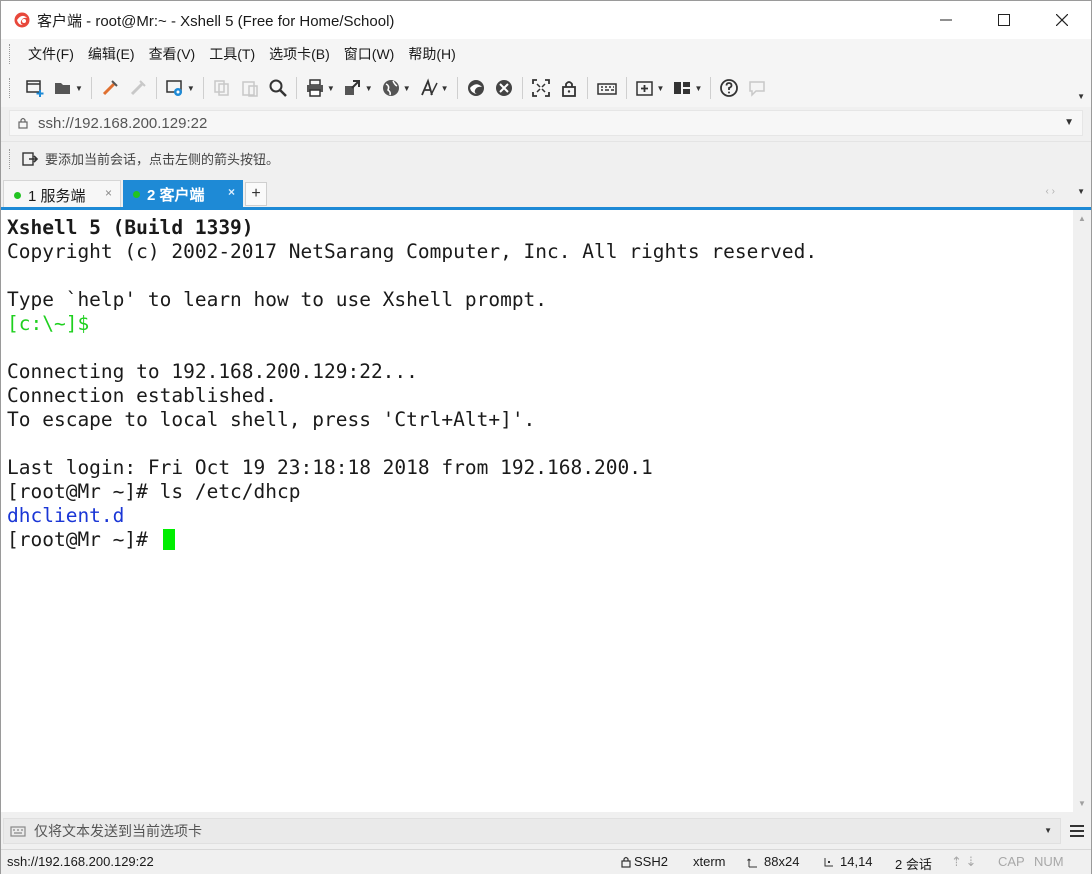 The width and height of the screenshot is (1092, 874). Describe the element at coordinates (431, 54) in the screenshot. I see `menu-help: 帮助(H)` at that location.